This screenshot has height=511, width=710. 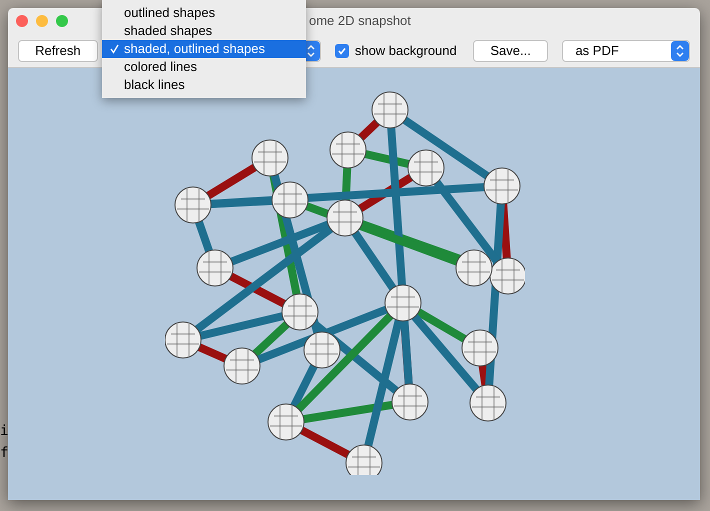 I want to click on checkbox, so click(x=341, y=51).